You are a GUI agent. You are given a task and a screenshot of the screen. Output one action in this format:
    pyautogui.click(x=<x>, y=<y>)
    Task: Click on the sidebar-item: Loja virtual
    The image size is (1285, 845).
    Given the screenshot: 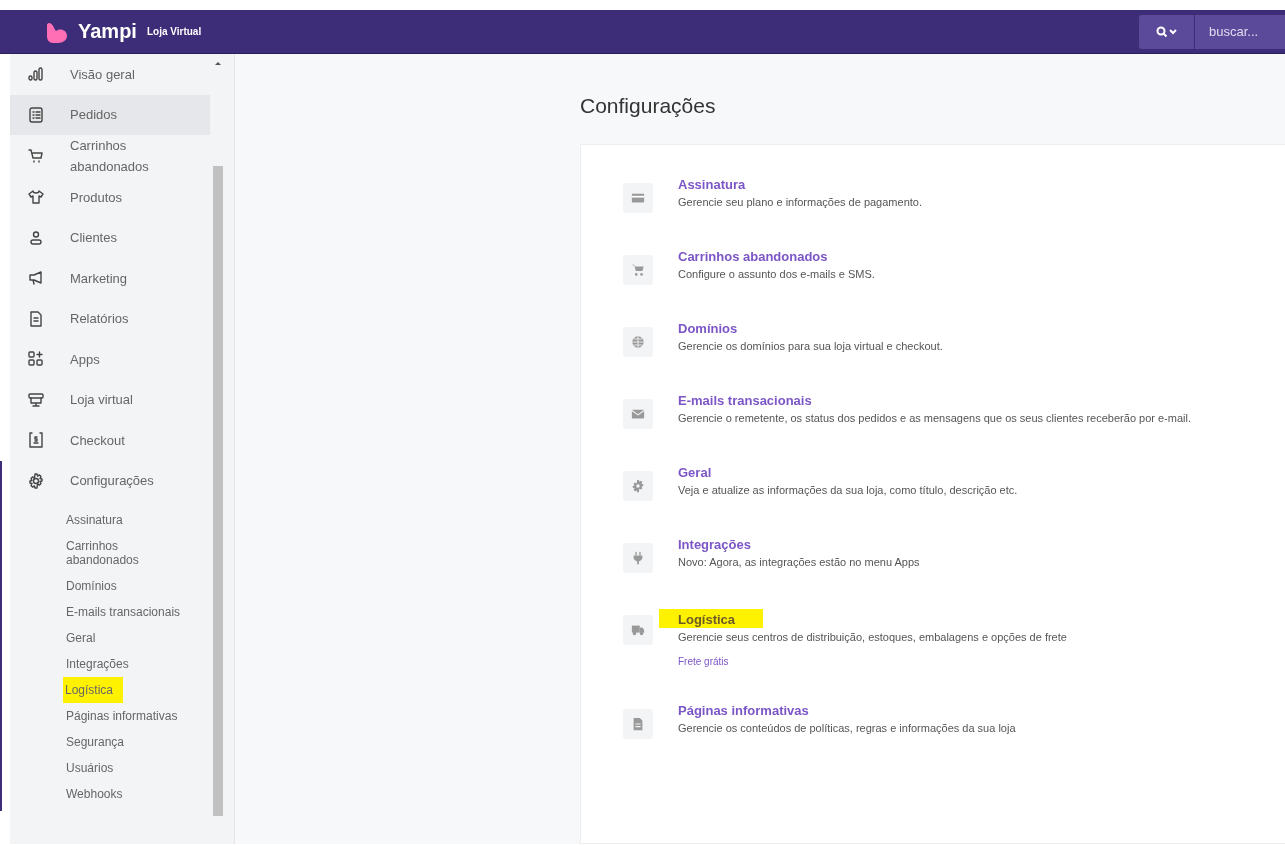 What is the action you would take?
    pyautogui.click(x=110, y=399)
    